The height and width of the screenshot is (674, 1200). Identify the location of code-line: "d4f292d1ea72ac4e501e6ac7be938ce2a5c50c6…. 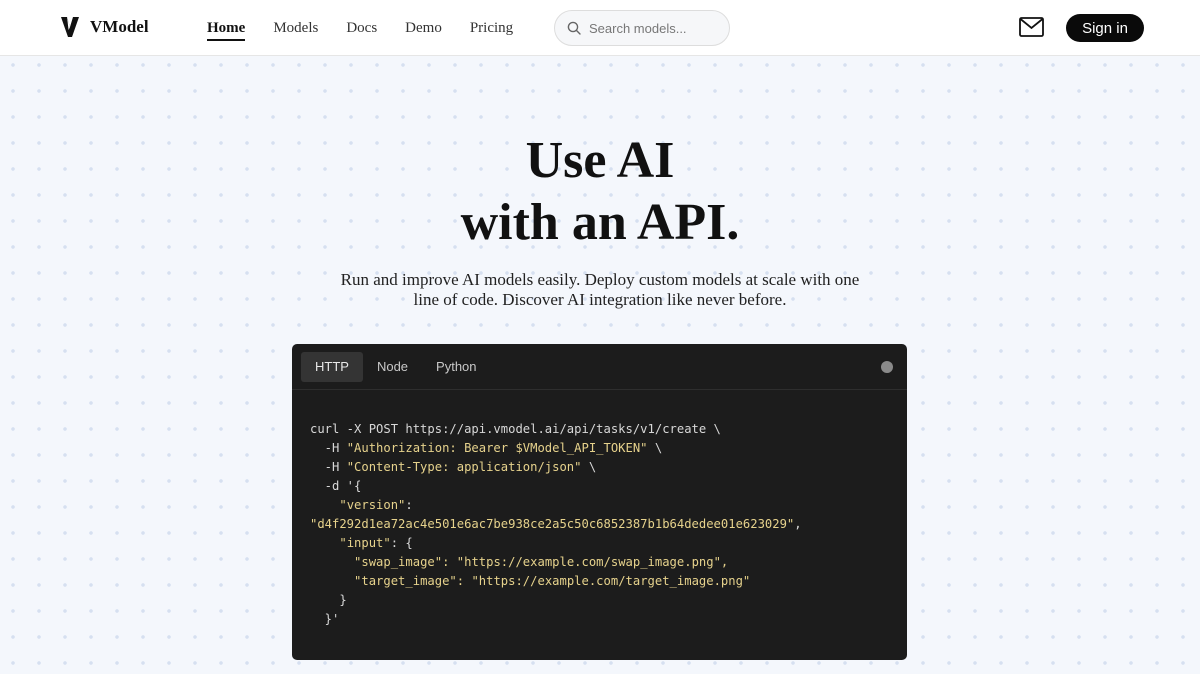
(556, 524).